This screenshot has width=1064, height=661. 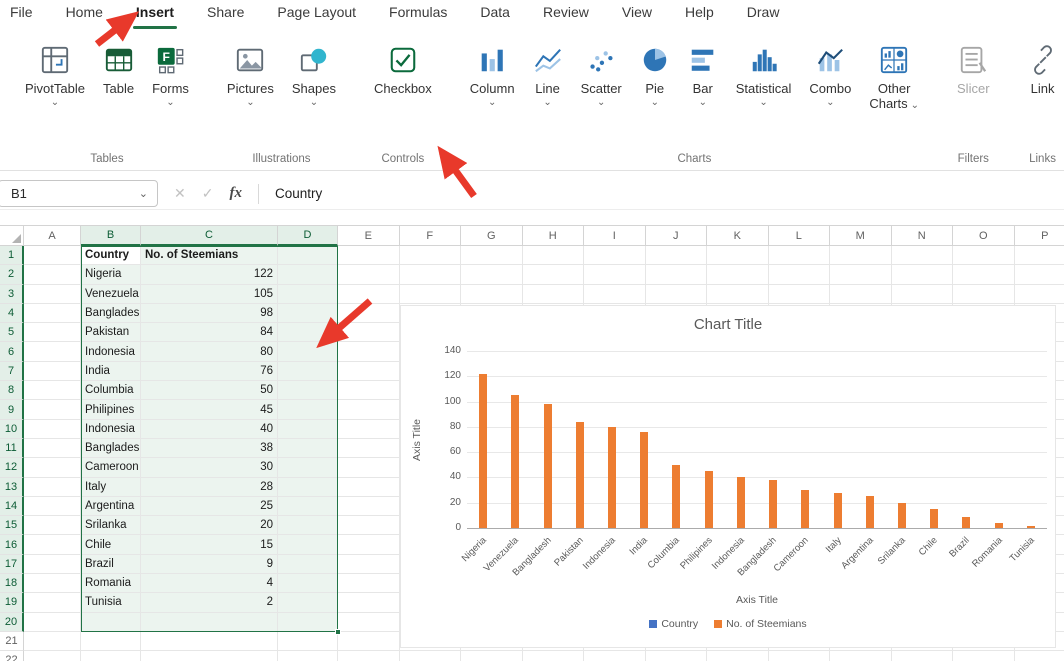 I want to click on chart-bar-india, so click(x=644, y=479).